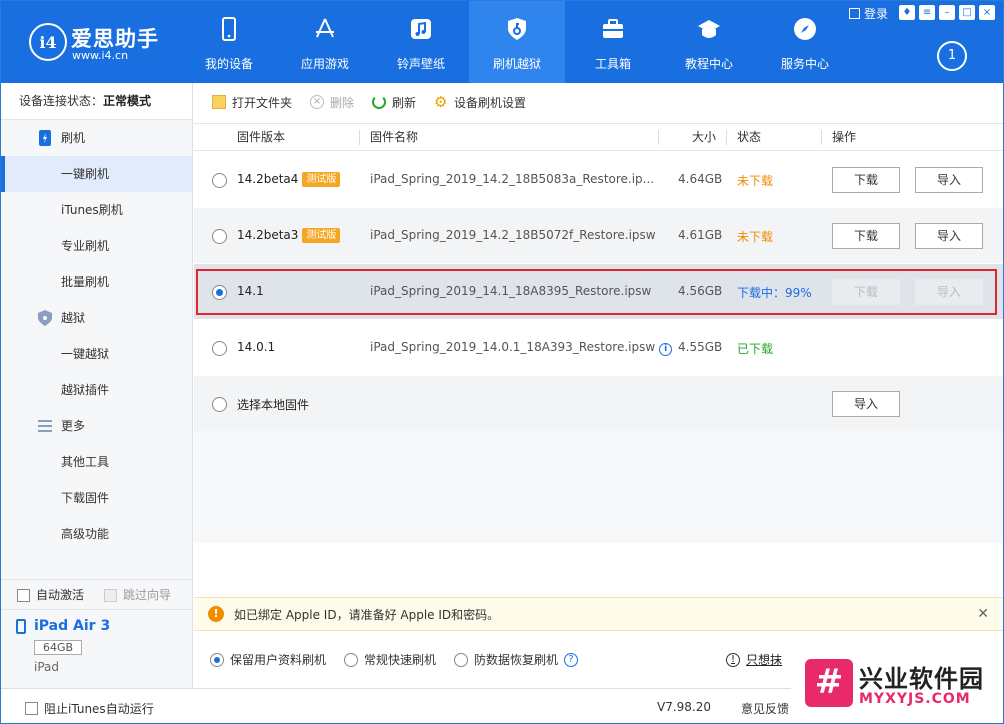 The height and width of the screenshot is (724, 1004). I want to click on minimize-icon: –, so click(947, 12).